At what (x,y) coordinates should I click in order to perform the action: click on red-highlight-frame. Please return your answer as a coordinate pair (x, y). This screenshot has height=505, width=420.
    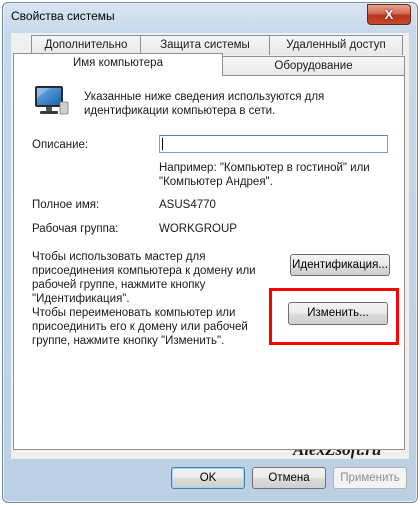
    Looking at the image, I should click on (334, 316).